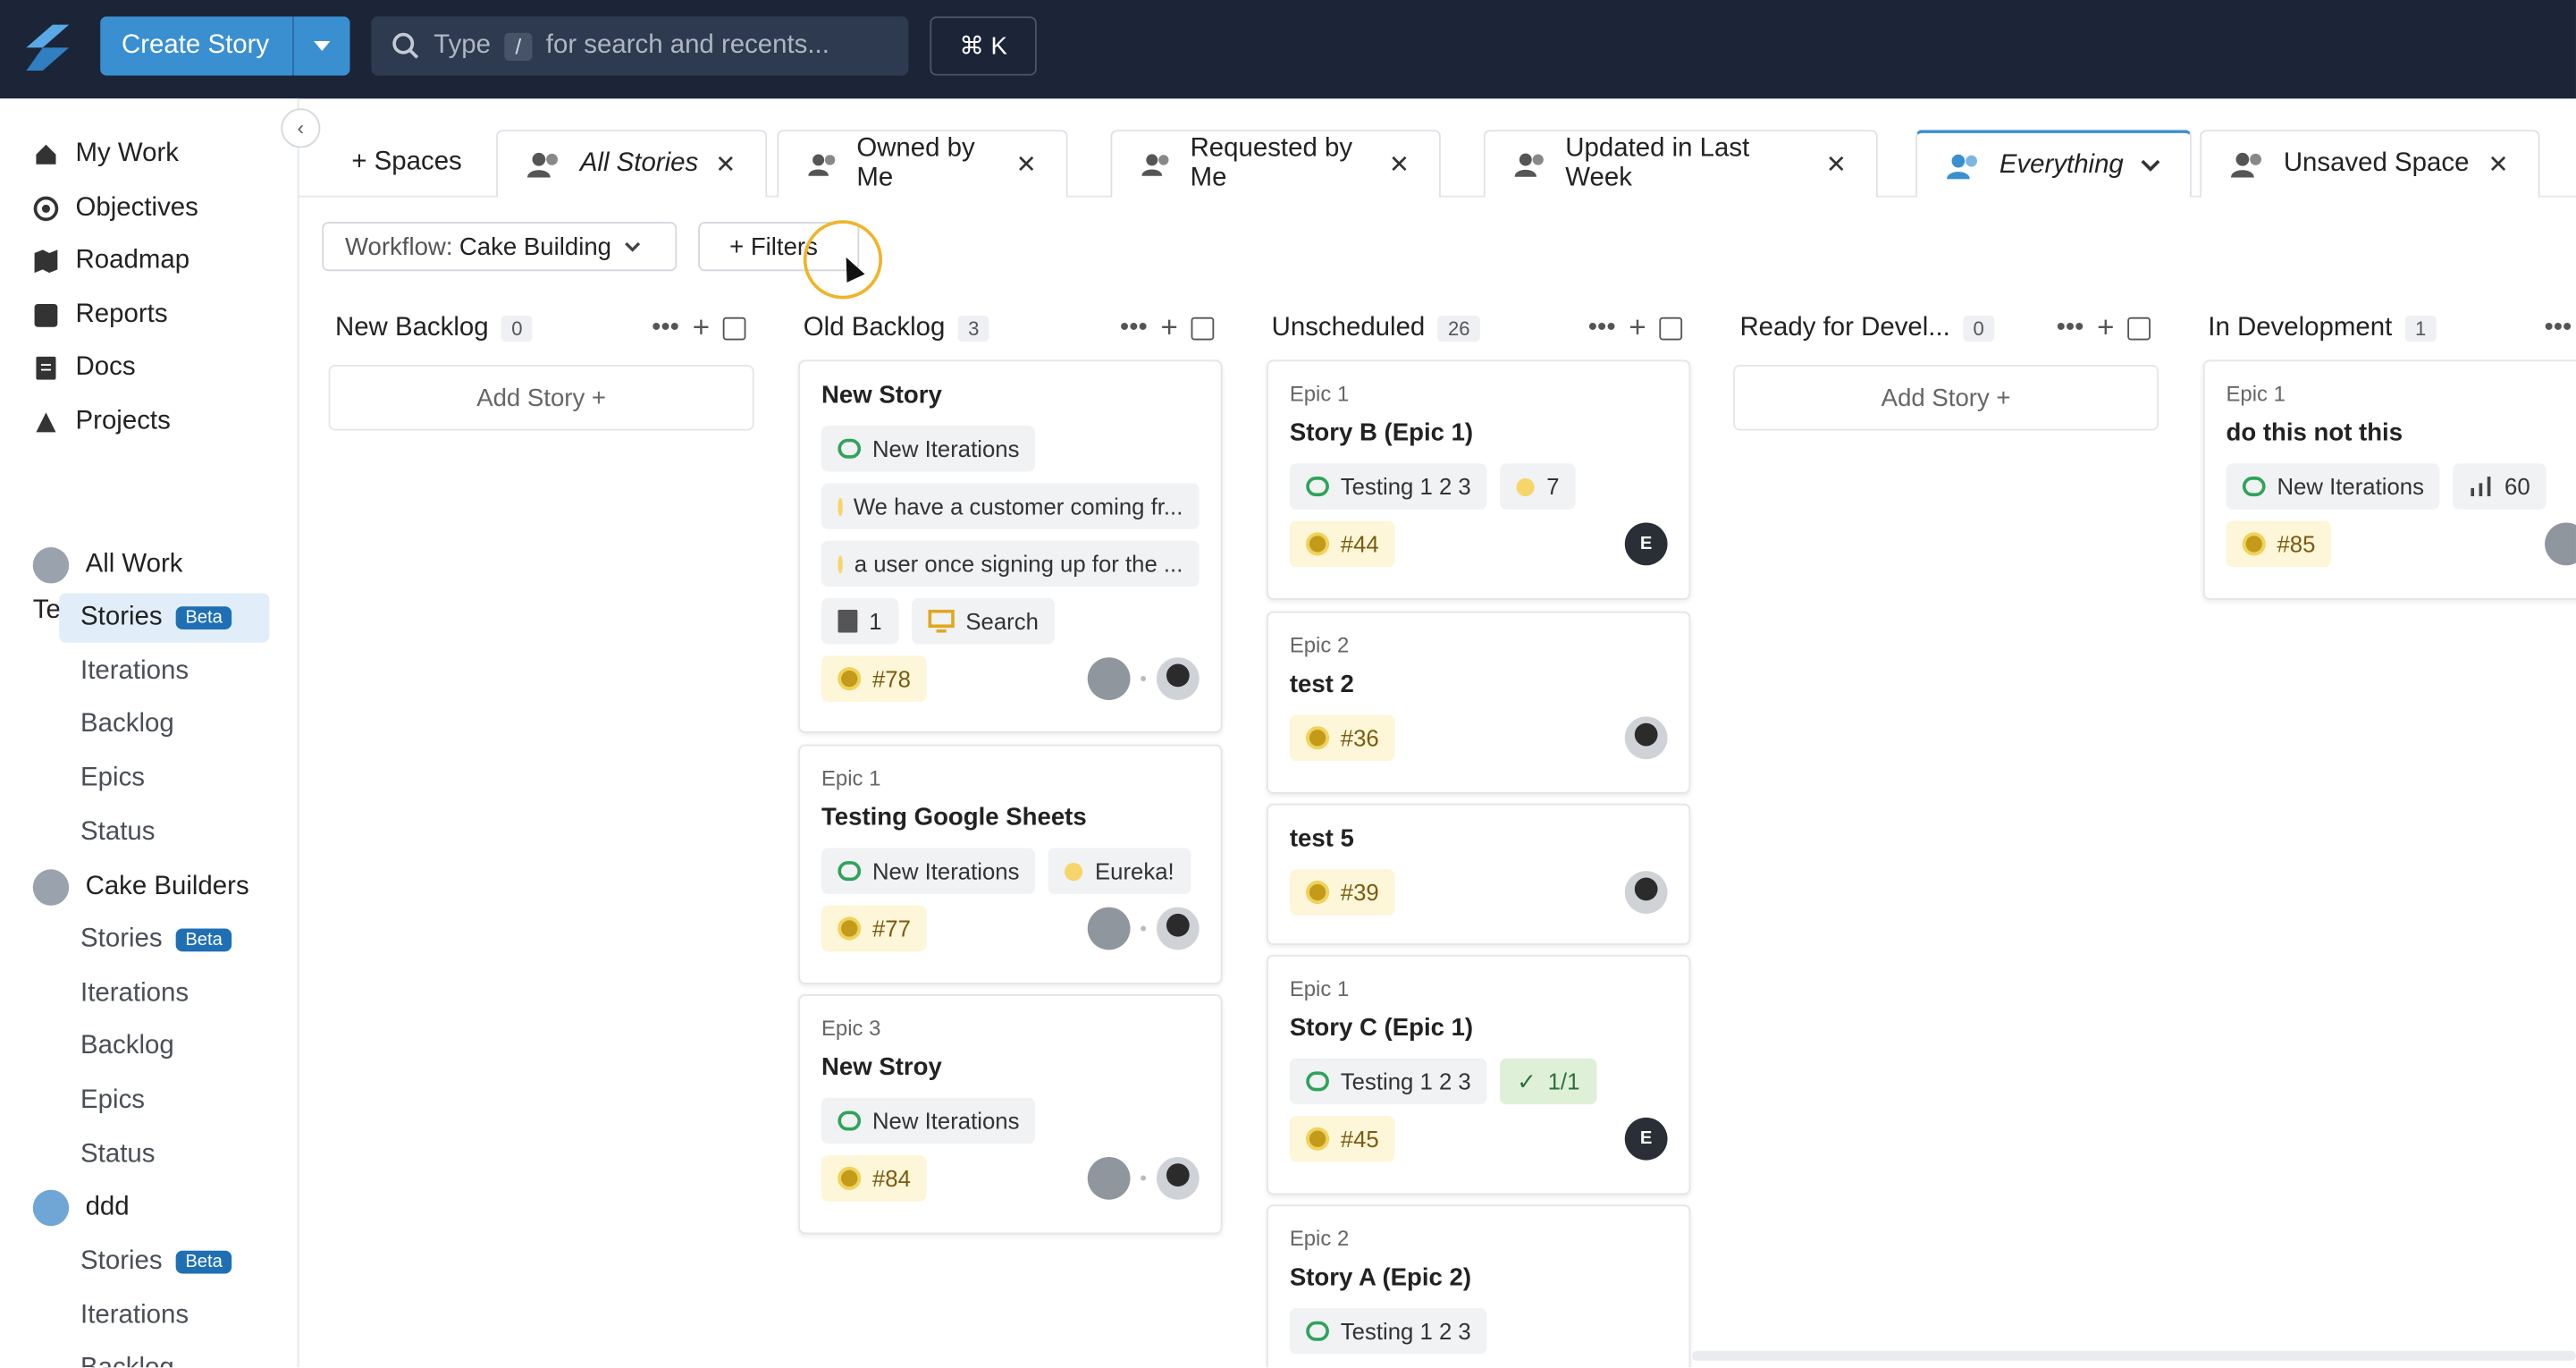  Describe the element at coordinates (1479, 874) in the screenshot. I see `story-card: test 5 #39` at that location.